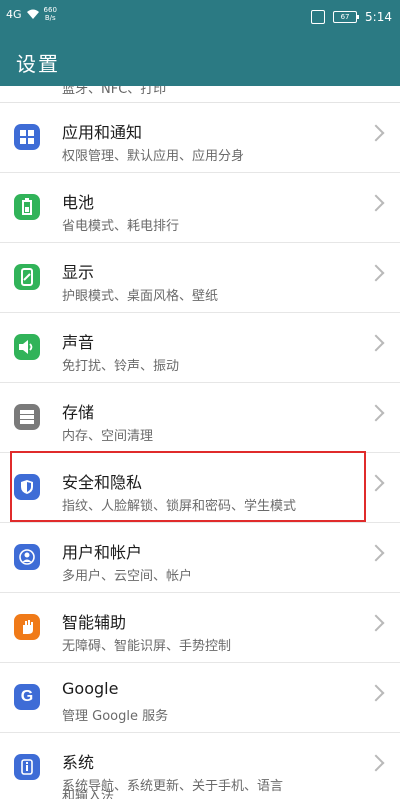 Image resolution: width=400 pixels, height=799 pixels. I want to click on settings-item-title: 声音, so click(78, 342).